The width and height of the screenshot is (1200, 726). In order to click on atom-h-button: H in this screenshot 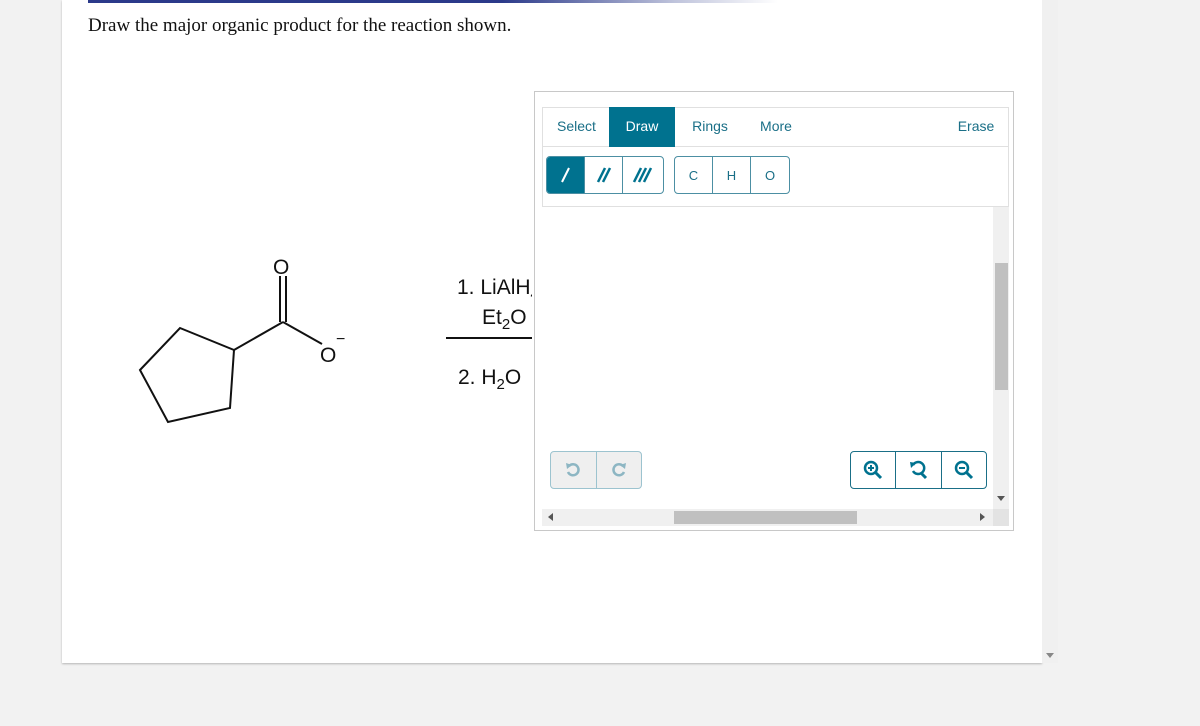, I will do `click(732, 175)`.